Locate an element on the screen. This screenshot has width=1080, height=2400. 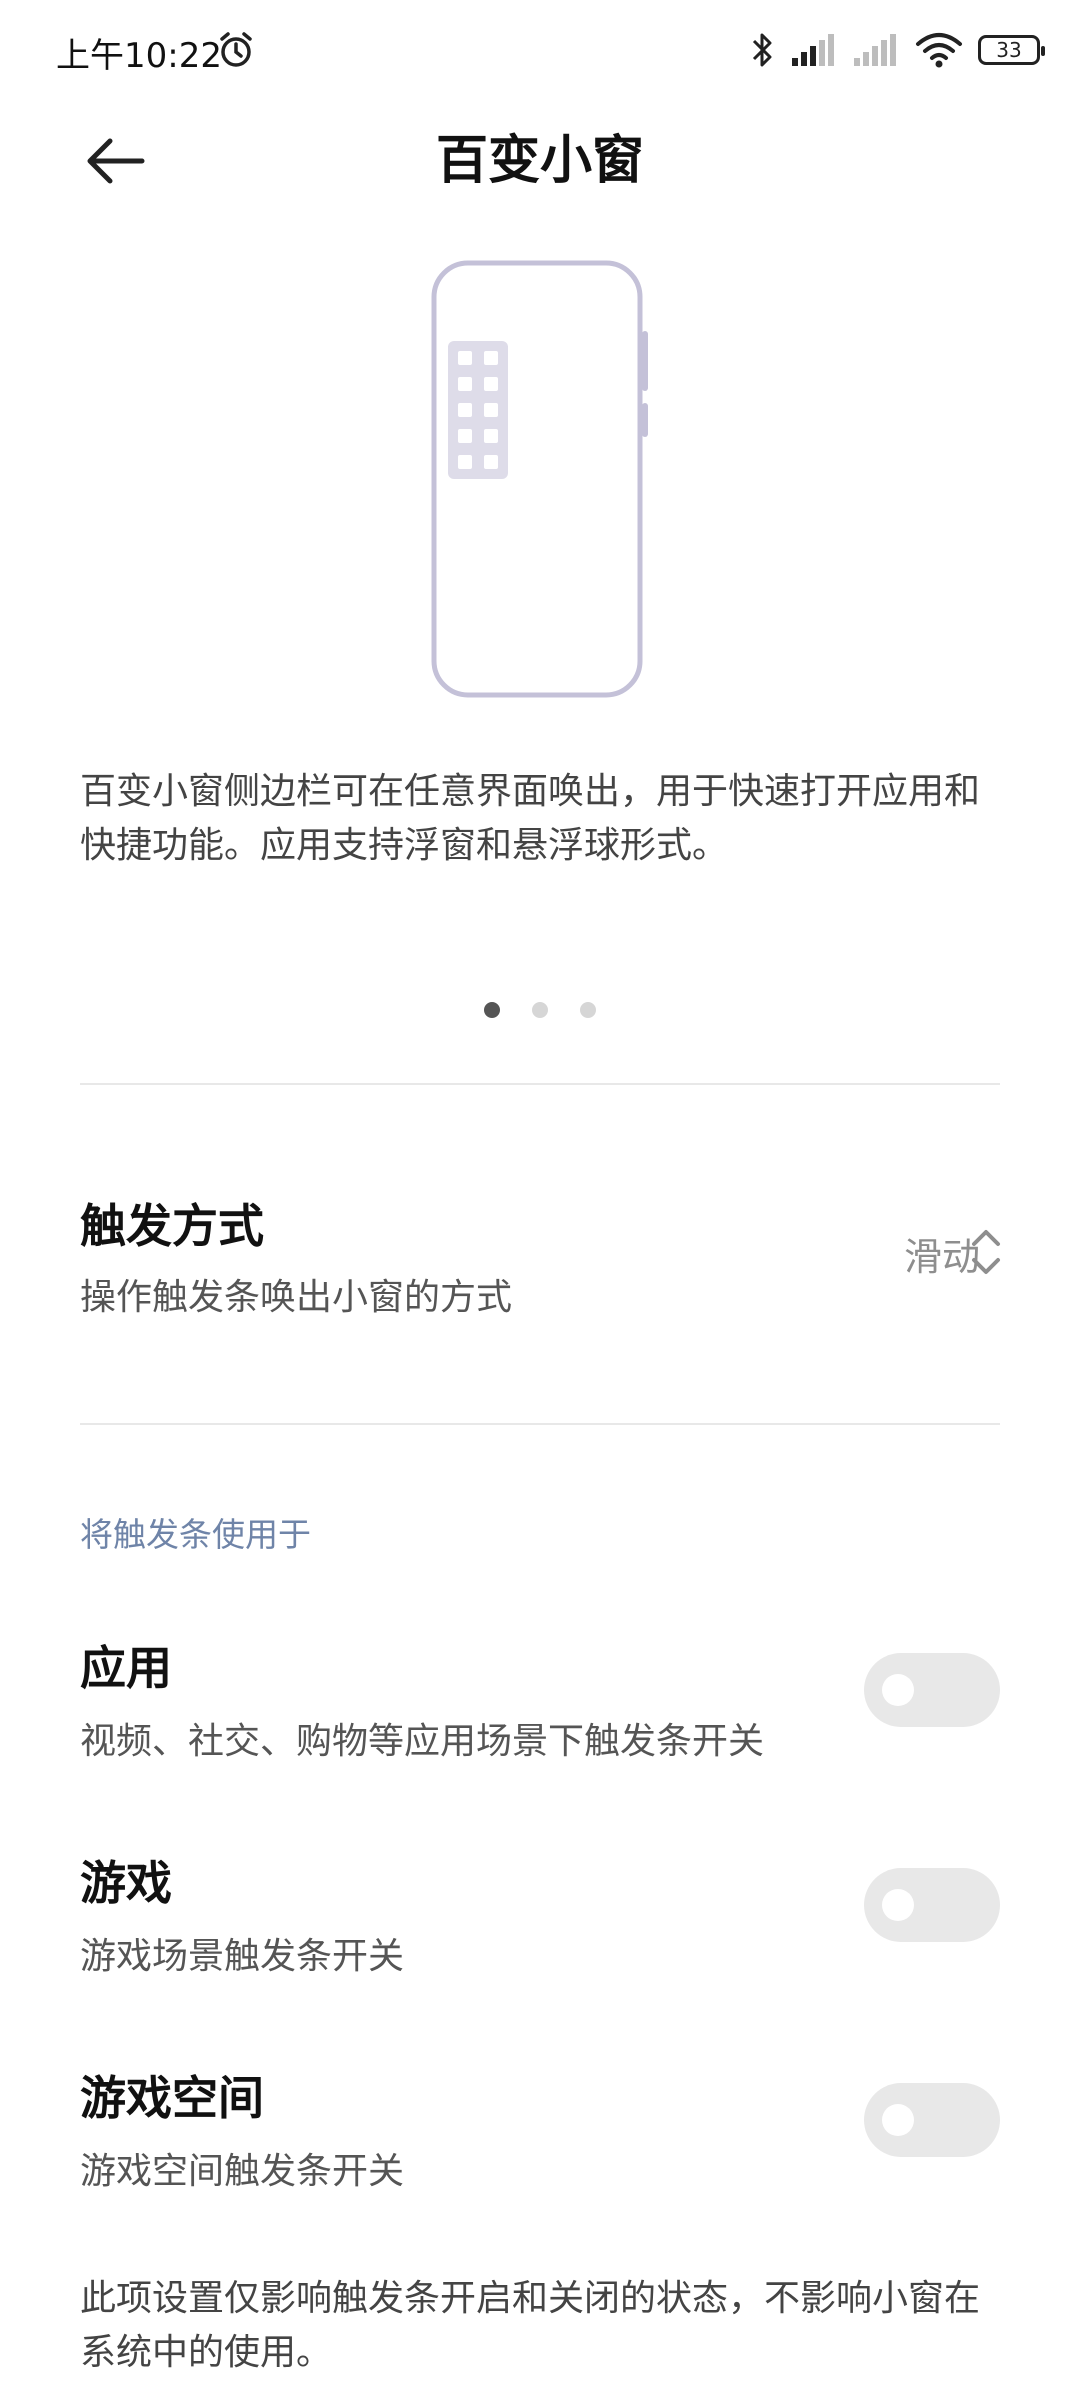
games-toggle-switch is located at coordinates (932, 1905).